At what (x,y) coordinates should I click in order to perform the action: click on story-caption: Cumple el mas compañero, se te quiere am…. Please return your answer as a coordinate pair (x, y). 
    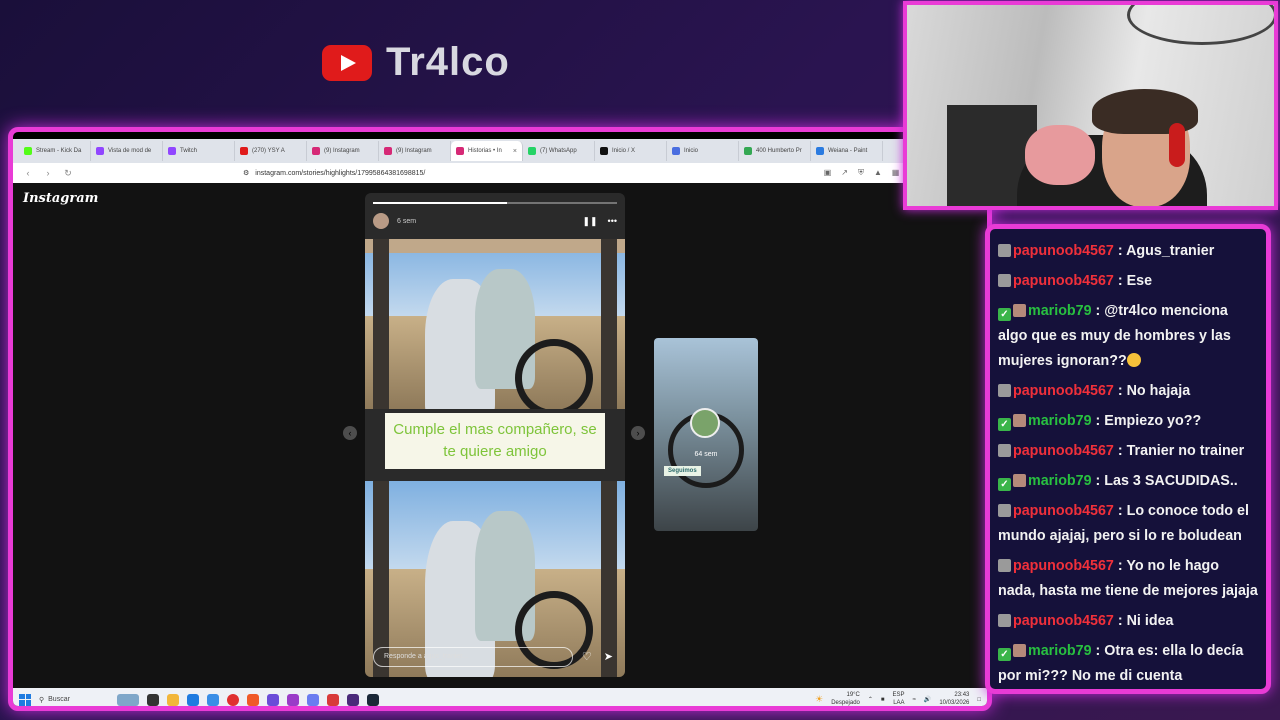
    Looking at the image, I should click on (495, 441).